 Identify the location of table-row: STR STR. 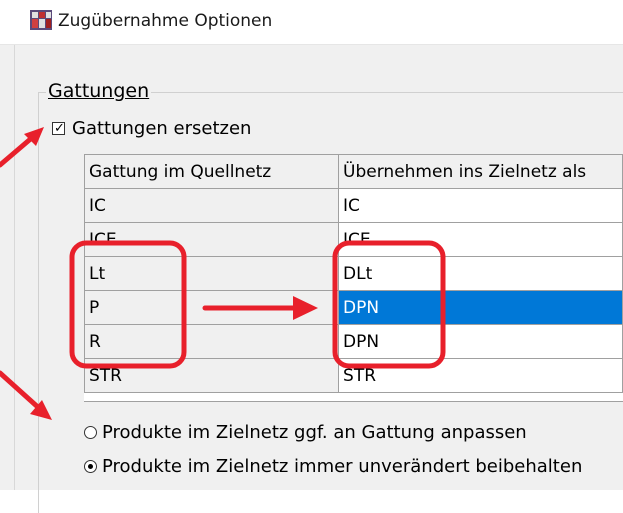
(353, 375).